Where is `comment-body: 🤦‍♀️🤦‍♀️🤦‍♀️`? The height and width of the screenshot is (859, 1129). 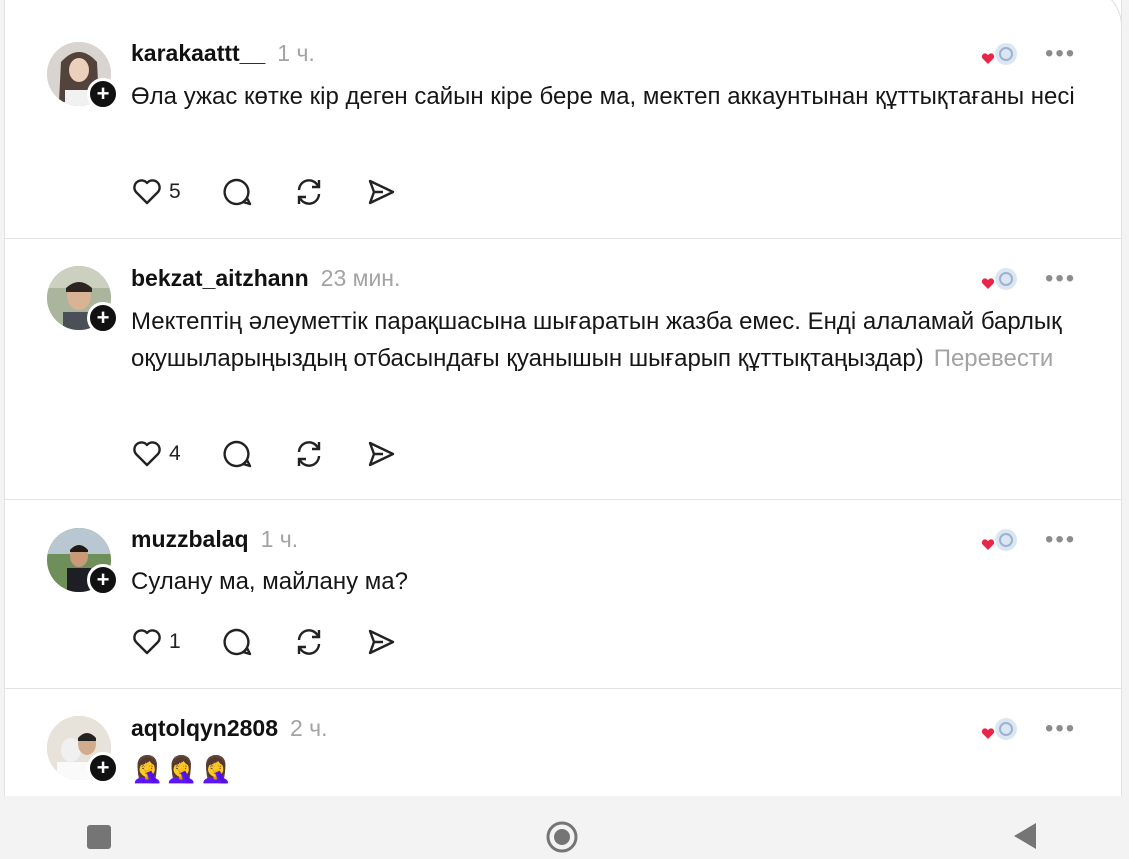
comment-body: 🤦‍♀️🤦‍♀️🤦‍♀️ is located at coordinates (183, 769).